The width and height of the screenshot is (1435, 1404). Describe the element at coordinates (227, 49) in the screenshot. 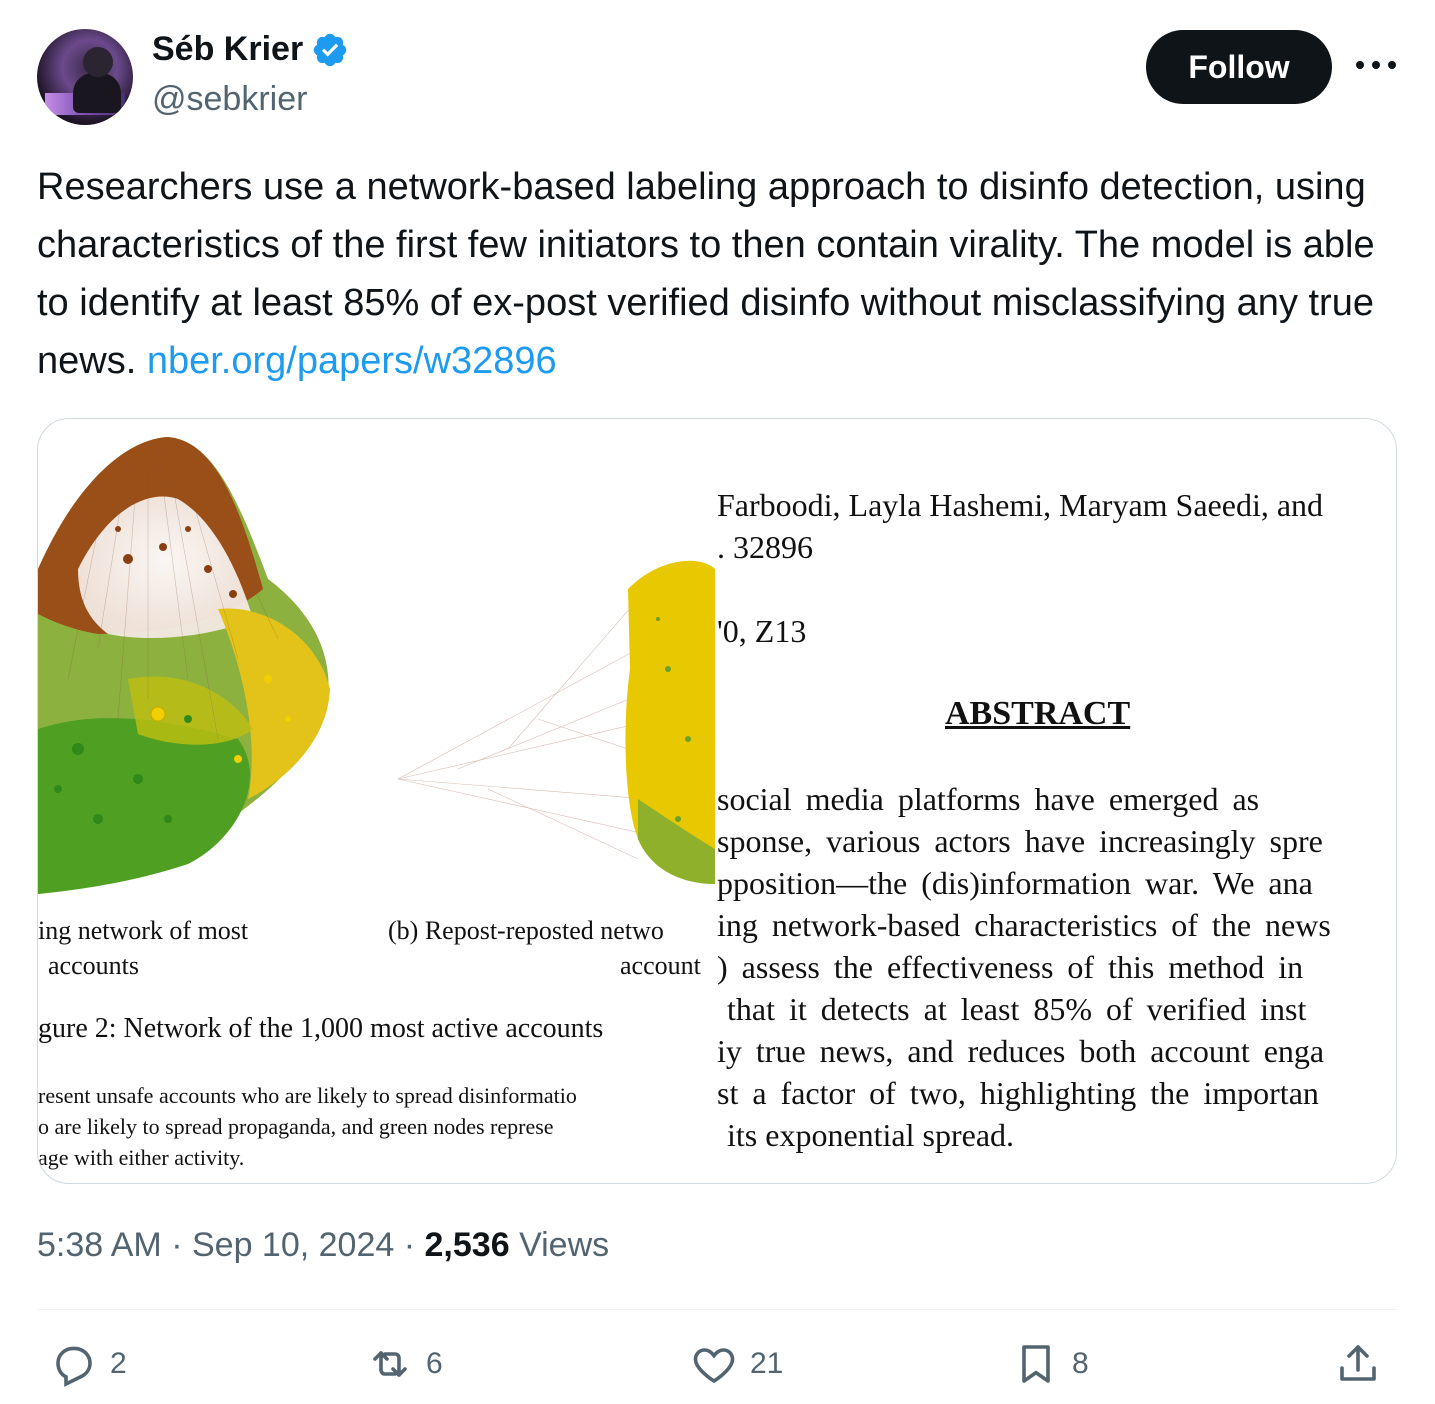

I see `author-name: Séb Krier` at that location.